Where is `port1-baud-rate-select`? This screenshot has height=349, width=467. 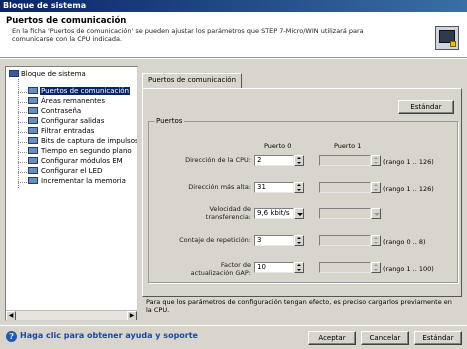 port1-baud-rate-select is located at coordinates (345, 213).